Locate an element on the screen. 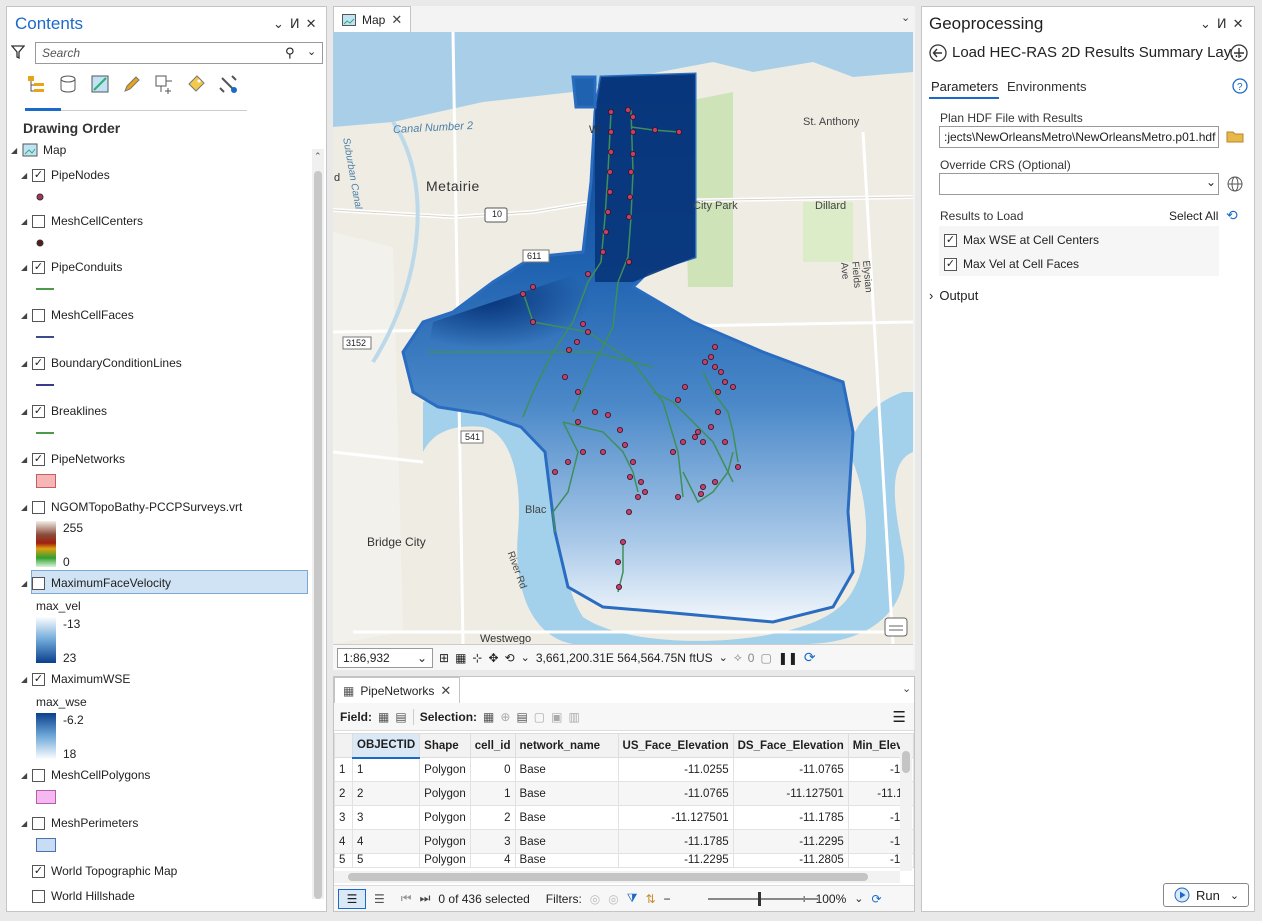  show-selected-records-icon: ☰ is located at coordinates (379, 899).